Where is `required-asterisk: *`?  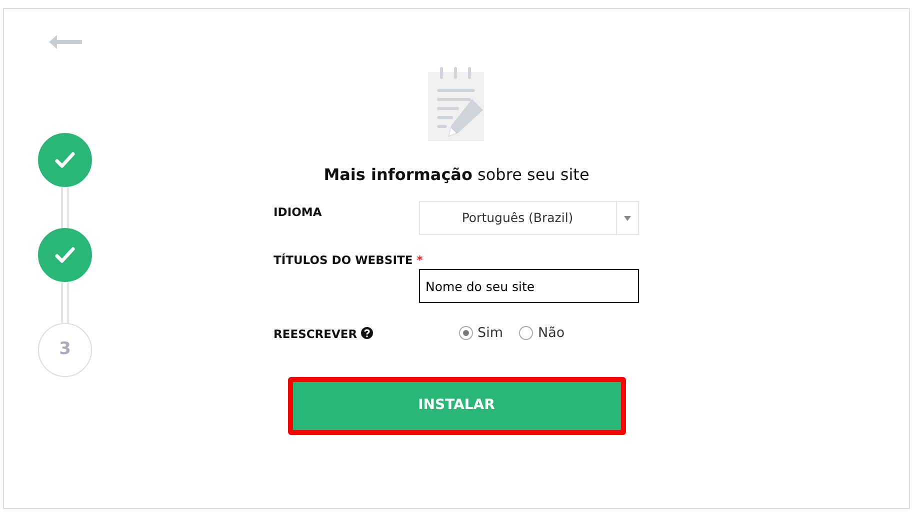 required-asterisk: * is located at coordinates (419, 260).